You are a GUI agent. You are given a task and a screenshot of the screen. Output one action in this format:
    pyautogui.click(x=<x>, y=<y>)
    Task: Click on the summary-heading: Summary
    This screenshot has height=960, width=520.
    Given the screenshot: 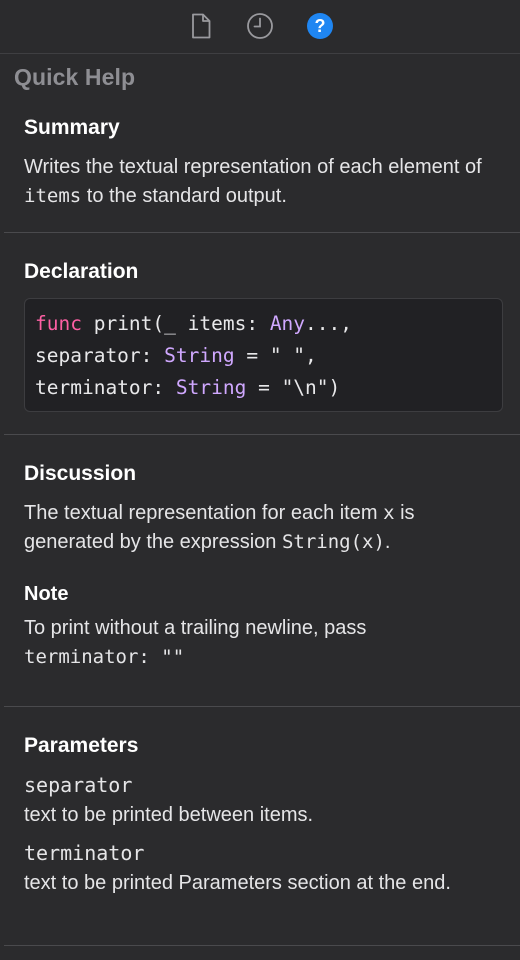 What is the action you would take?
    pyautogui.click(x=72, y=127)
    